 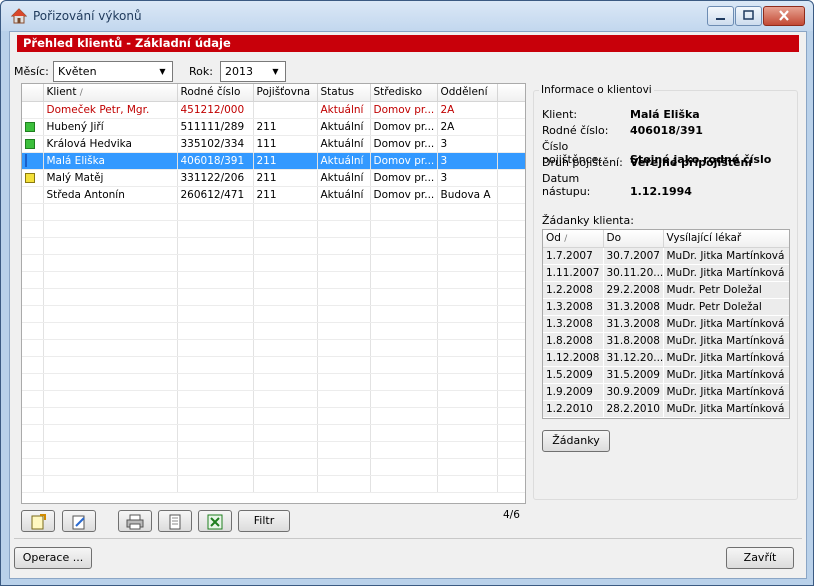 What do you see at coordinates (79, 521) in the screenshot?
I see `edit-record-button` at bounding box center [79, 521].